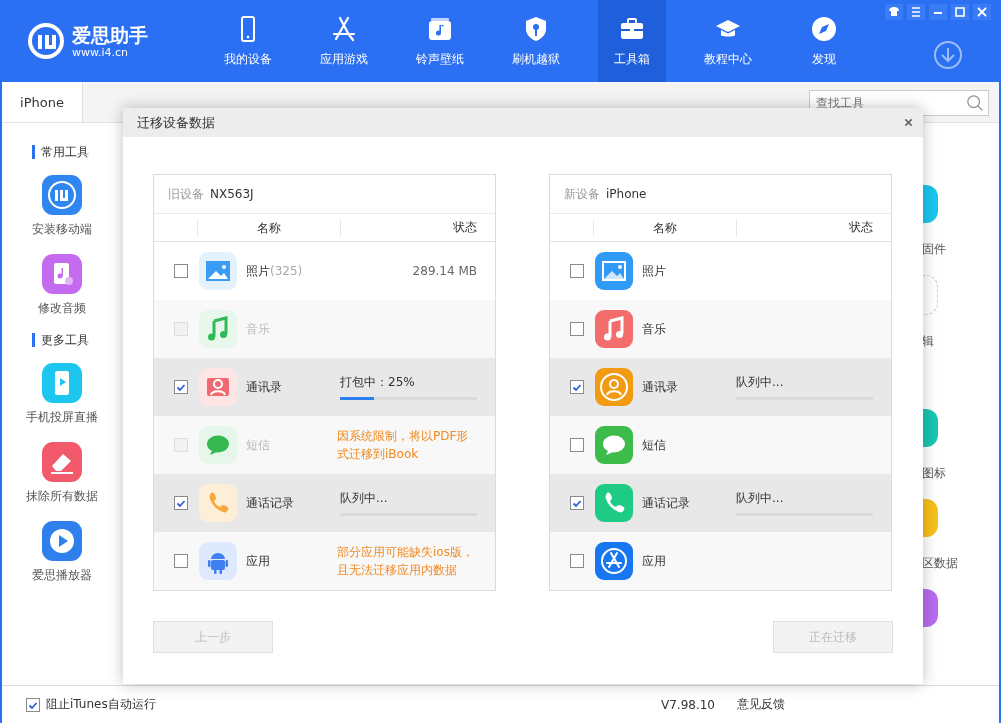 This screenshot has height=723, width=1001. What do you see at coordinates (536, 41) in the screenshot?
I see `nav-tab: 刷机越狱` at bounding box center [536, 41].